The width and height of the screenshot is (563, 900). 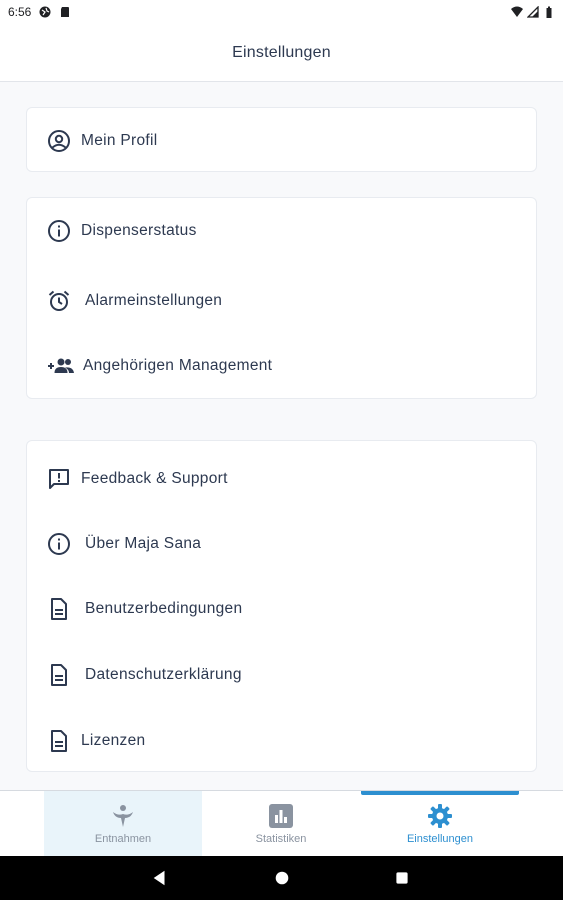 What do you see at coordinates (164, 608) in the screenshot?
I see `menu-item-label: Benutzerbedingungen` at bounding box center [164, 608].